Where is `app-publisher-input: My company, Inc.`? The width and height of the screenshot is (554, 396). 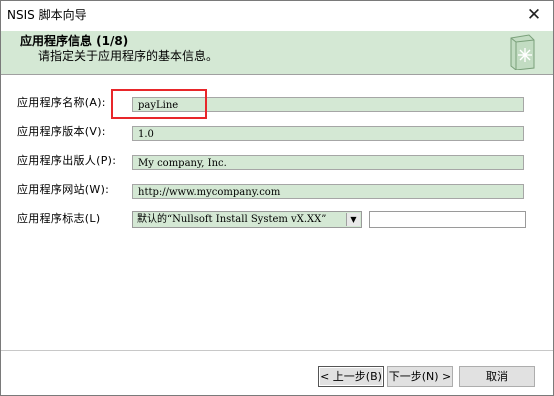
app-publisher-input: My company, Inc. is located at coordinates (328, 162).